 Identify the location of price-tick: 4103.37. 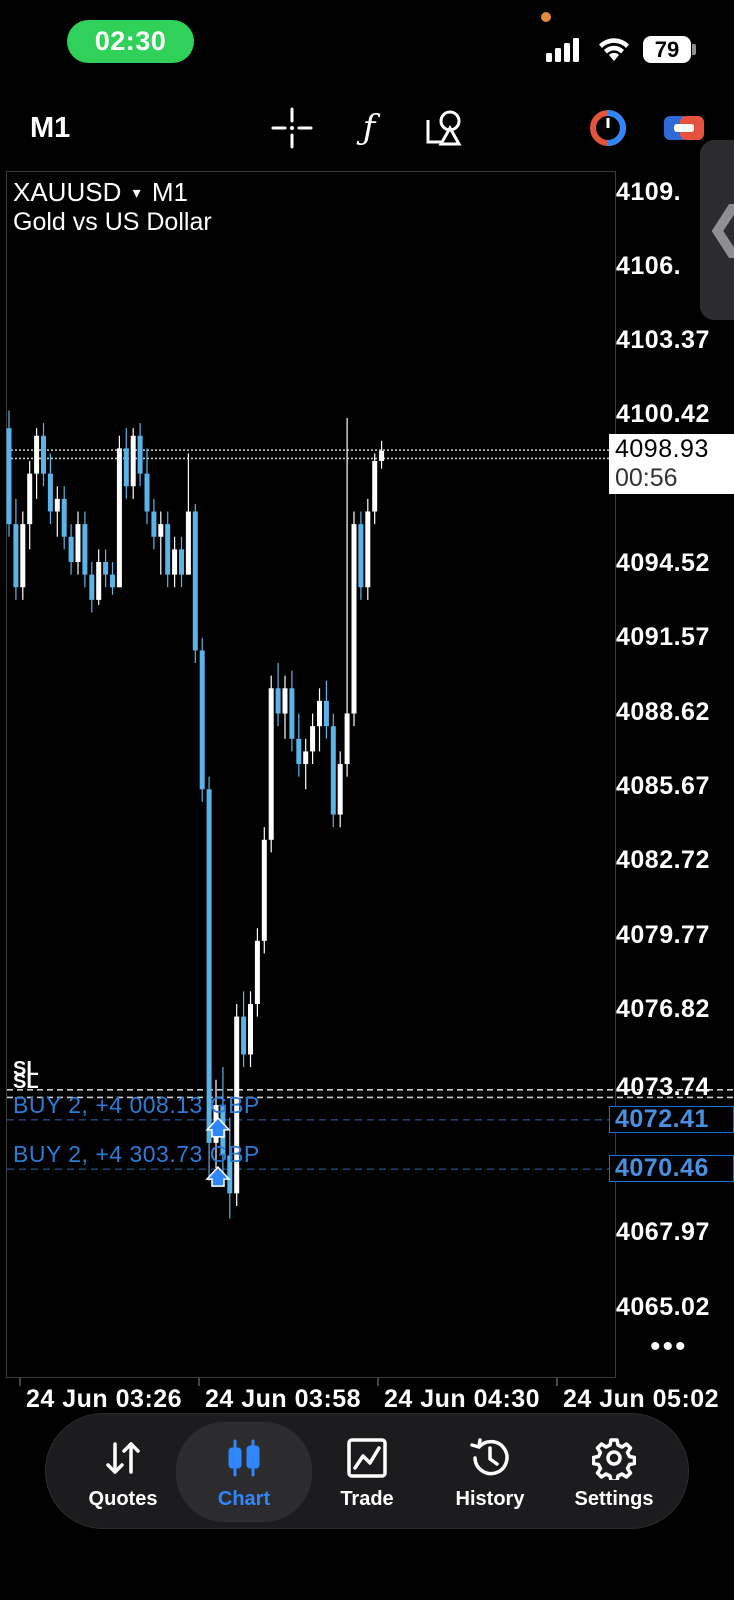
(663, 340).